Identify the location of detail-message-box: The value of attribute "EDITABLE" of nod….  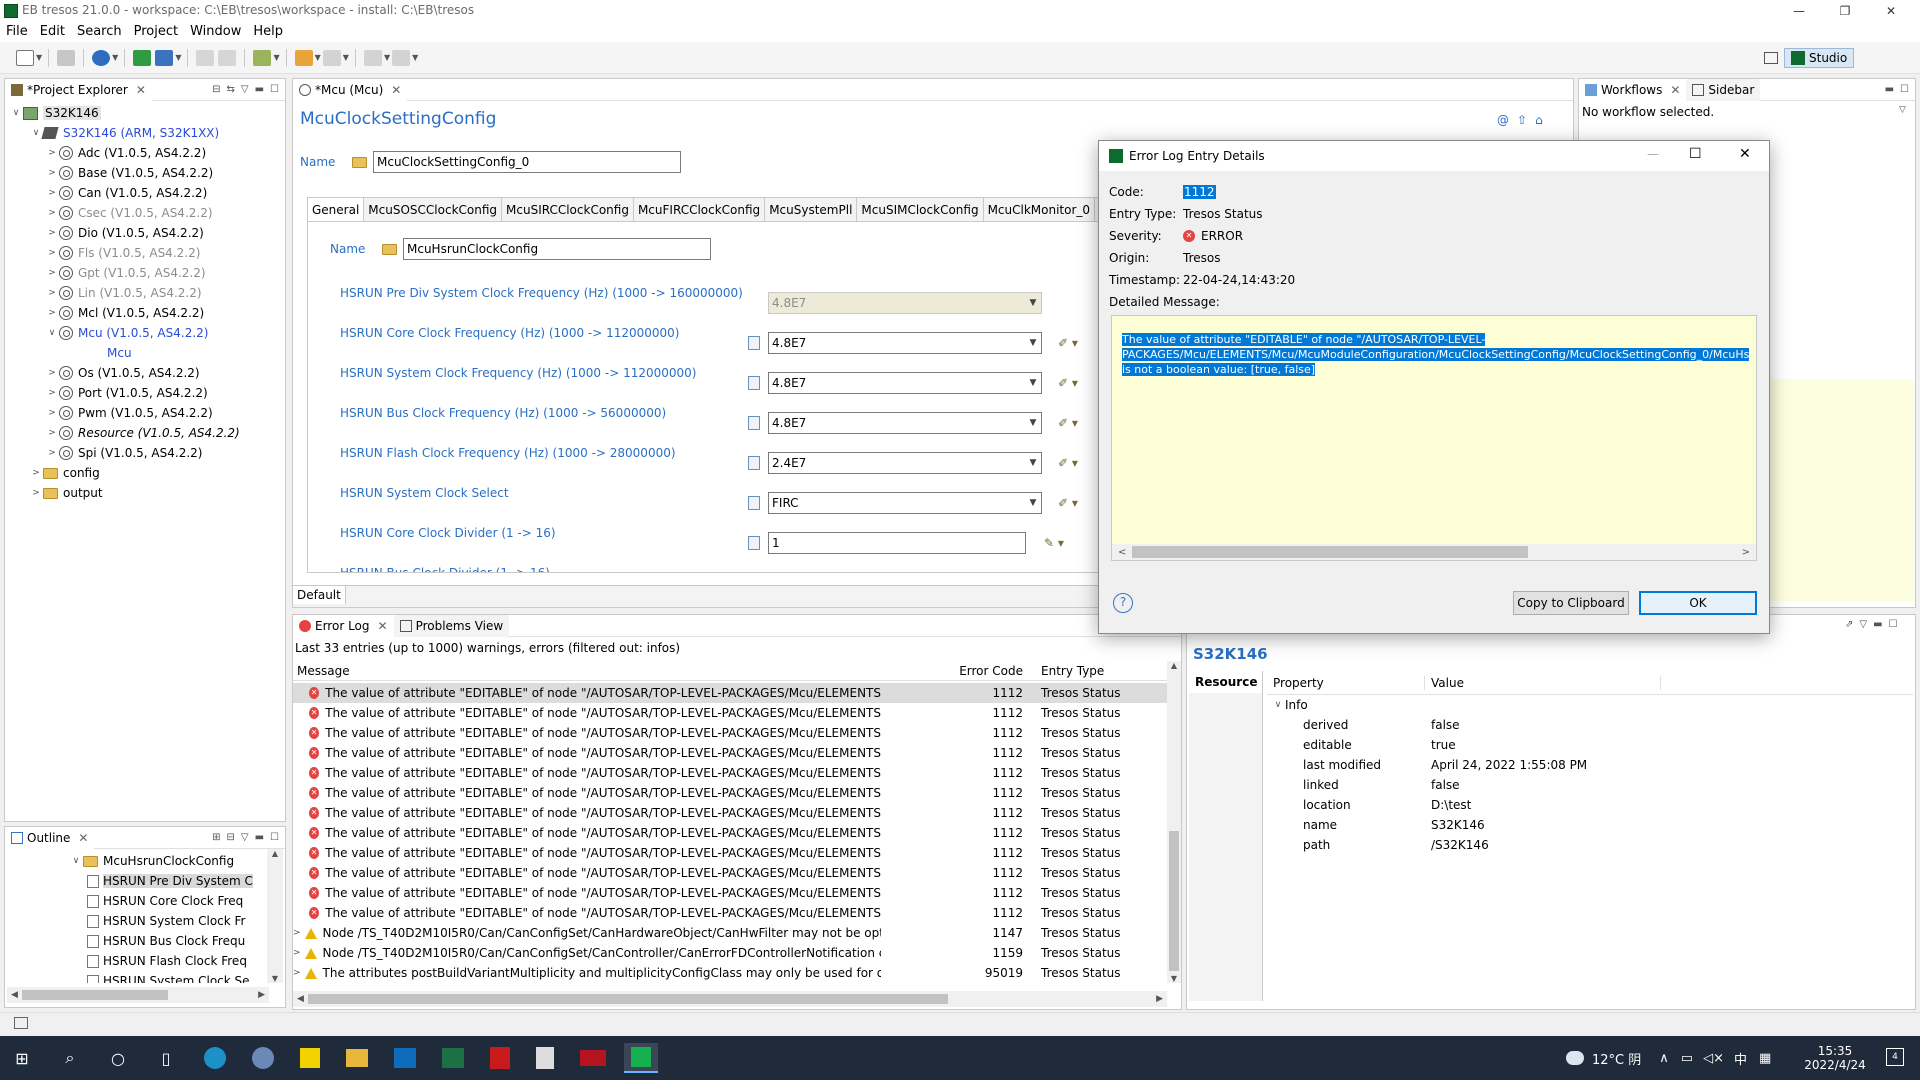
(1434, 438).